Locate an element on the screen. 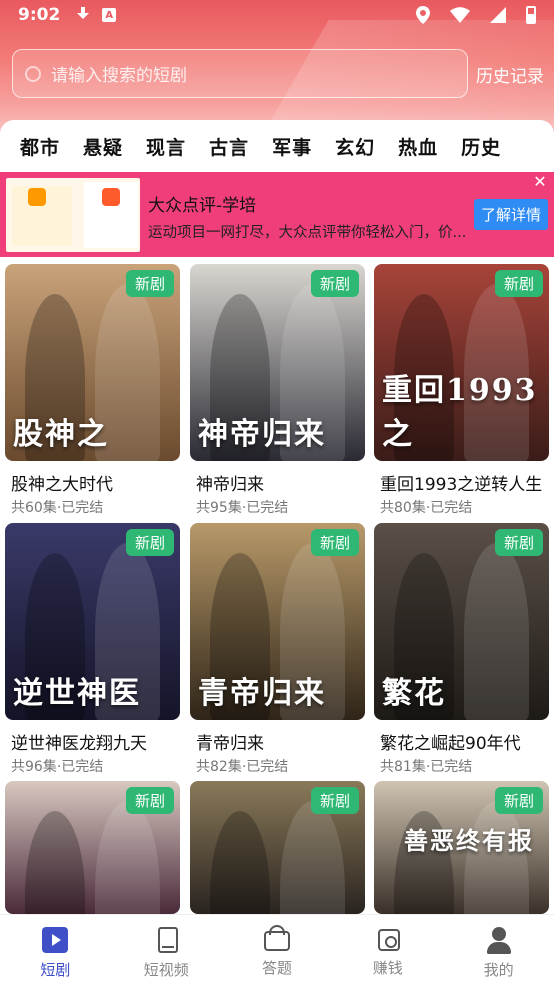 The height and width of the screenshot is (984, 554). nav-label: 赚钱 is located at coordinates (387, 968).